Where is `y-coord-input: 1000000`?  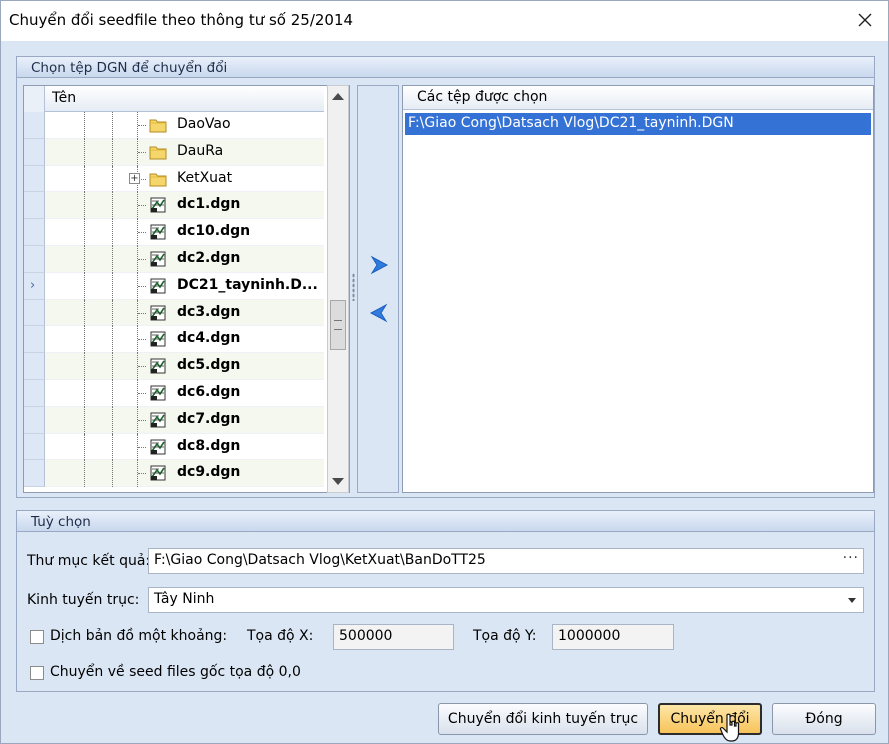
y-coord-input: 1000000 is located at coordinates (613, 637).